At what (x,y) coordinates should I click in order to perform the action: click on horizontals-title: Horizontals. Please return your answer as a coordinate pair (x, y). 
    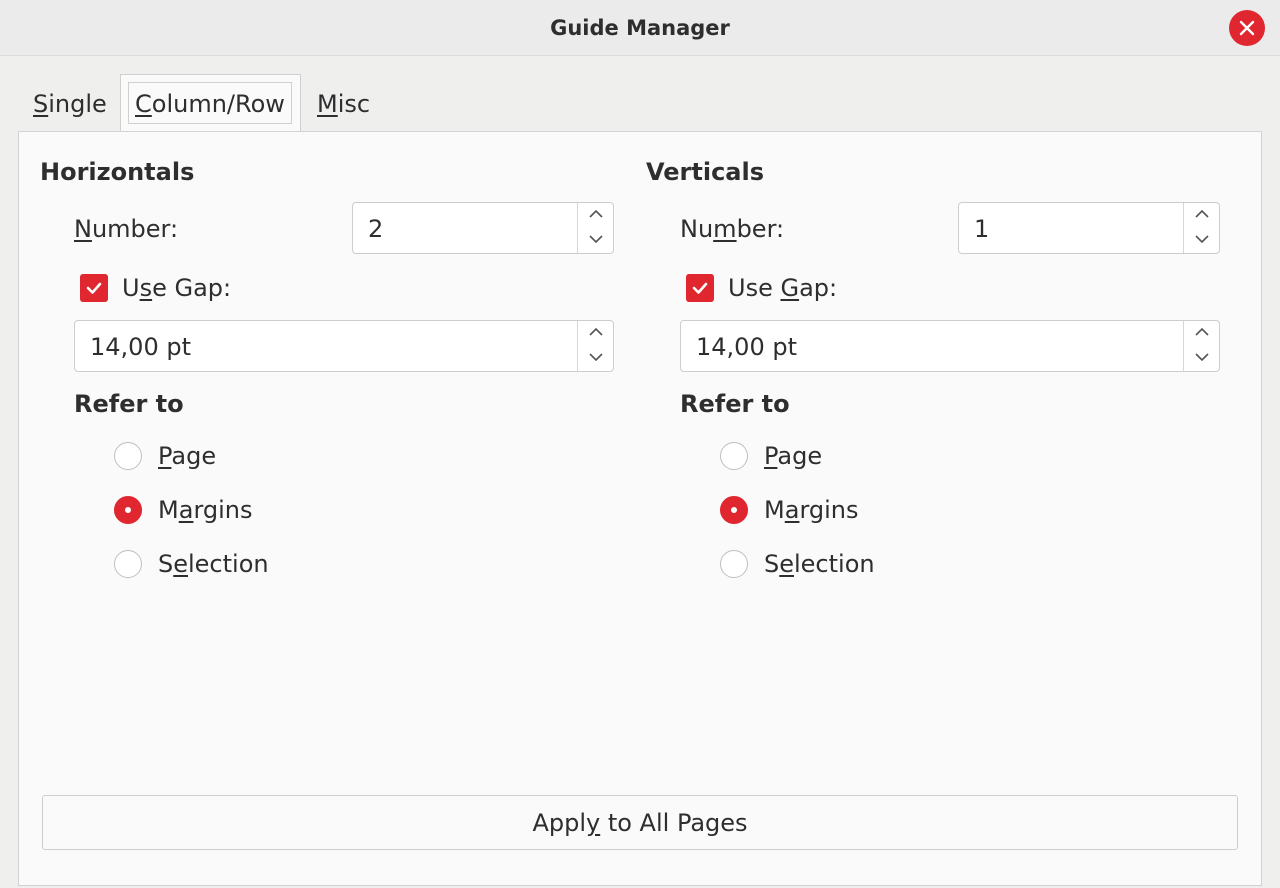
    Looking at the image, I should click on (117, 172).